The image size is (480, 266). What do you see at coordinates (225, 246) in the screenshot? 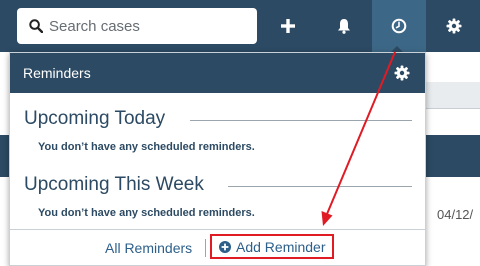
I see `plus-circle-icon` at bounding box center [225, 246].